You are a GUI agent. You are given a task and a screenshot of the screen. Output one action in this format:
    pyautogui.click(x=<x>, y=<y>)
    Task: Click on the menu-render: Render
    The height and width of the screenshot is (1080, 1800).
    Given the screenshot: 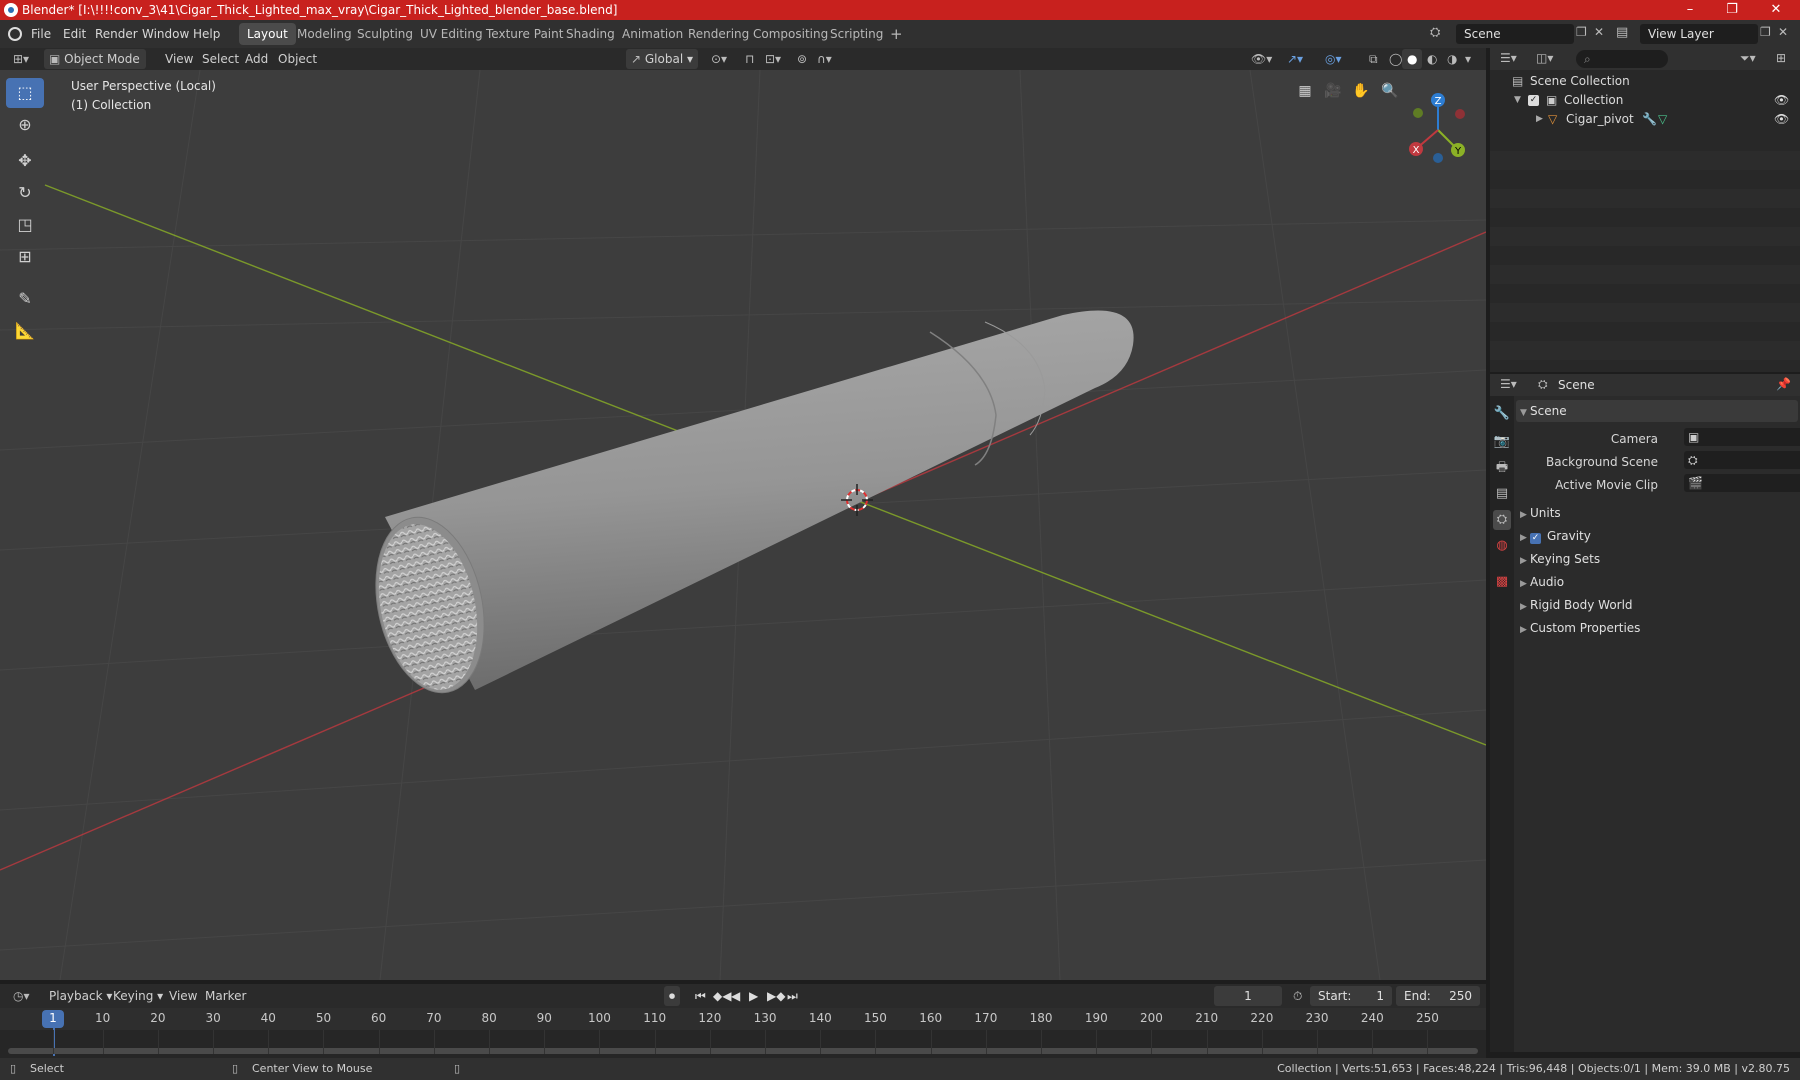 What is the action you would take?
    pyautogui.click(x=116, y=34)
    